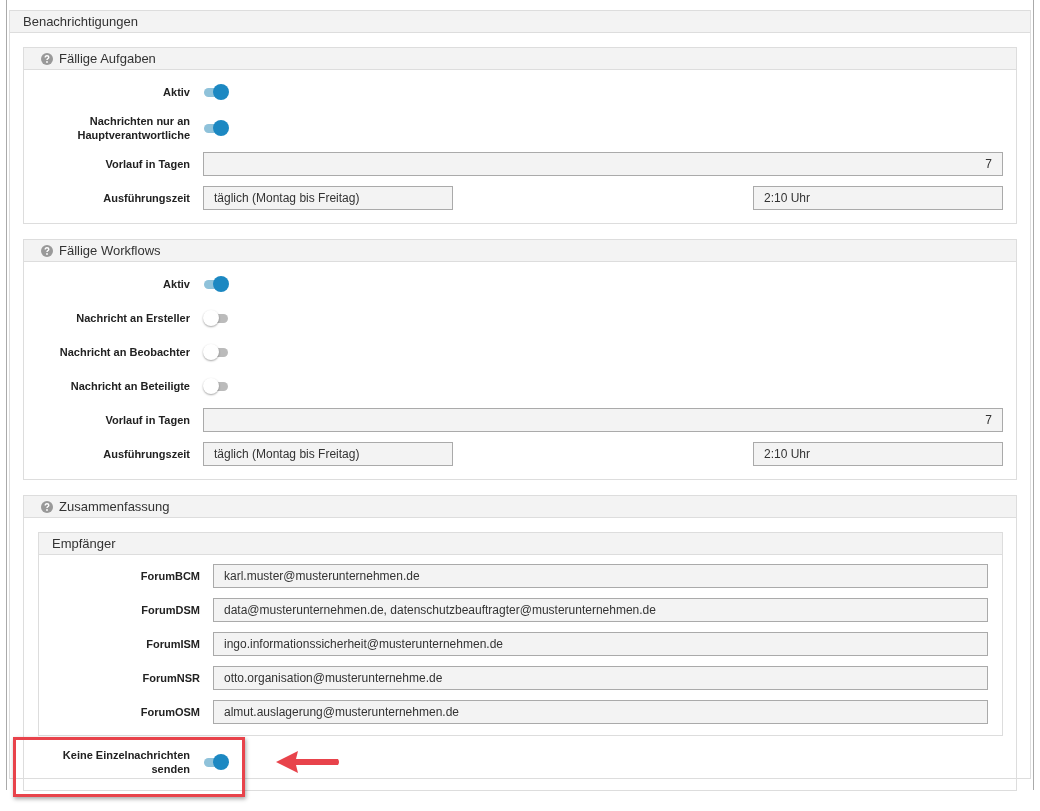 This screenshot has width=1040, height=811. Describe the element at coordinates (169, 712) in the screenshot. I see `field-label: ForumOSM` at that location.